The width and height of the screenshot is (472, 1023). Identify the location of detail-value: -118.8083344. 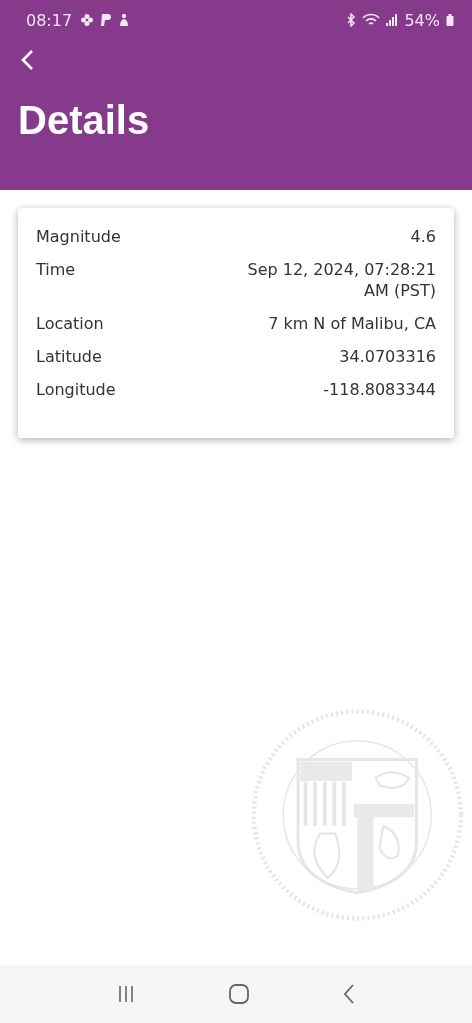
(379, 389).